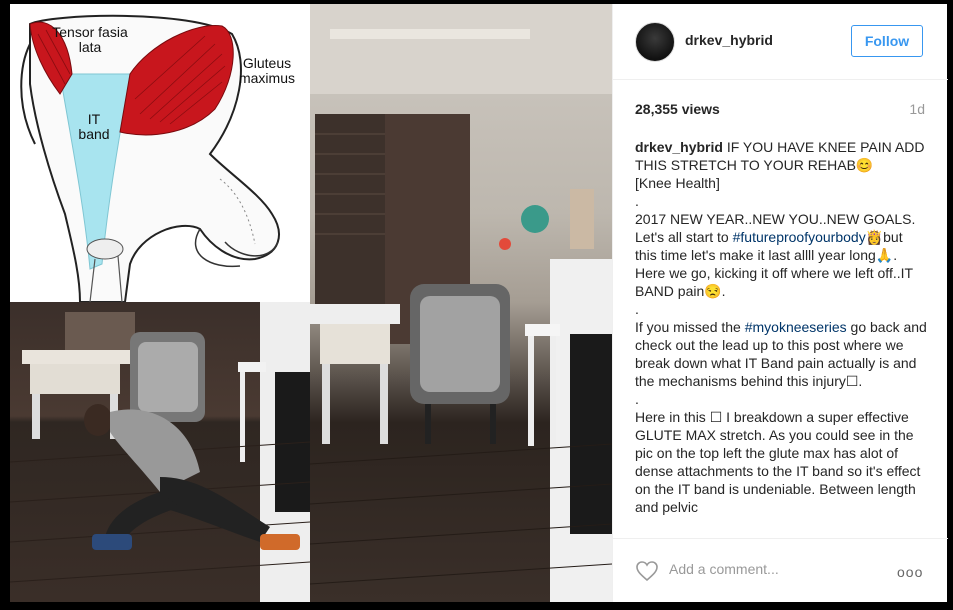  Describe the element at coordinates (677, 109) in the screenshot. I see `view-count: 28,355 views` at that location.